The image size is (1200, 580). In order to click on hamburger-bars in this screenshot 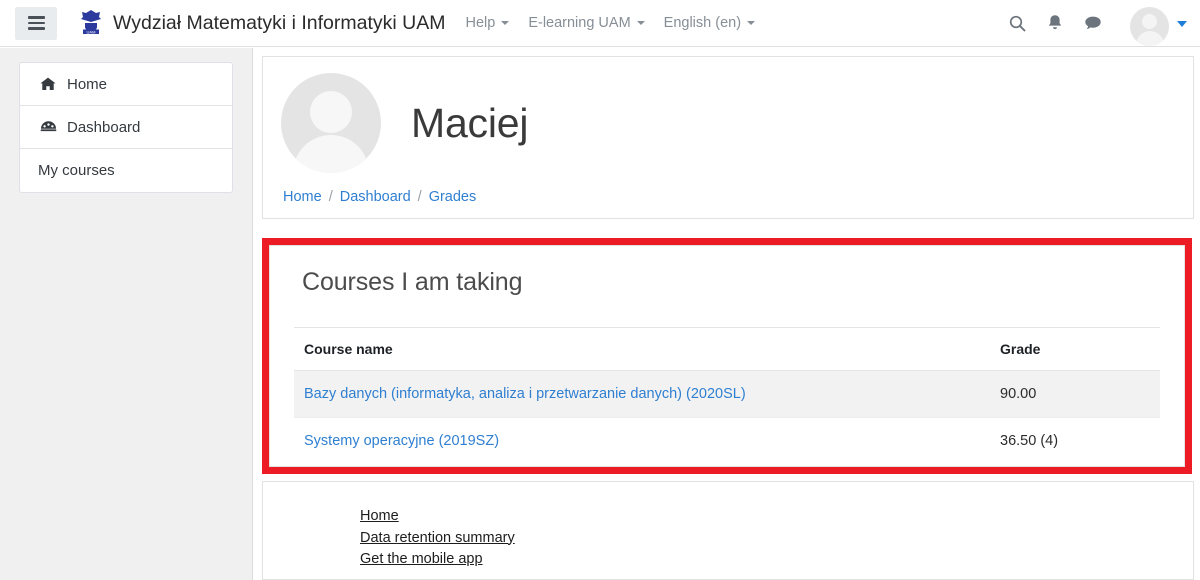, I will do `click(36, 22)`.